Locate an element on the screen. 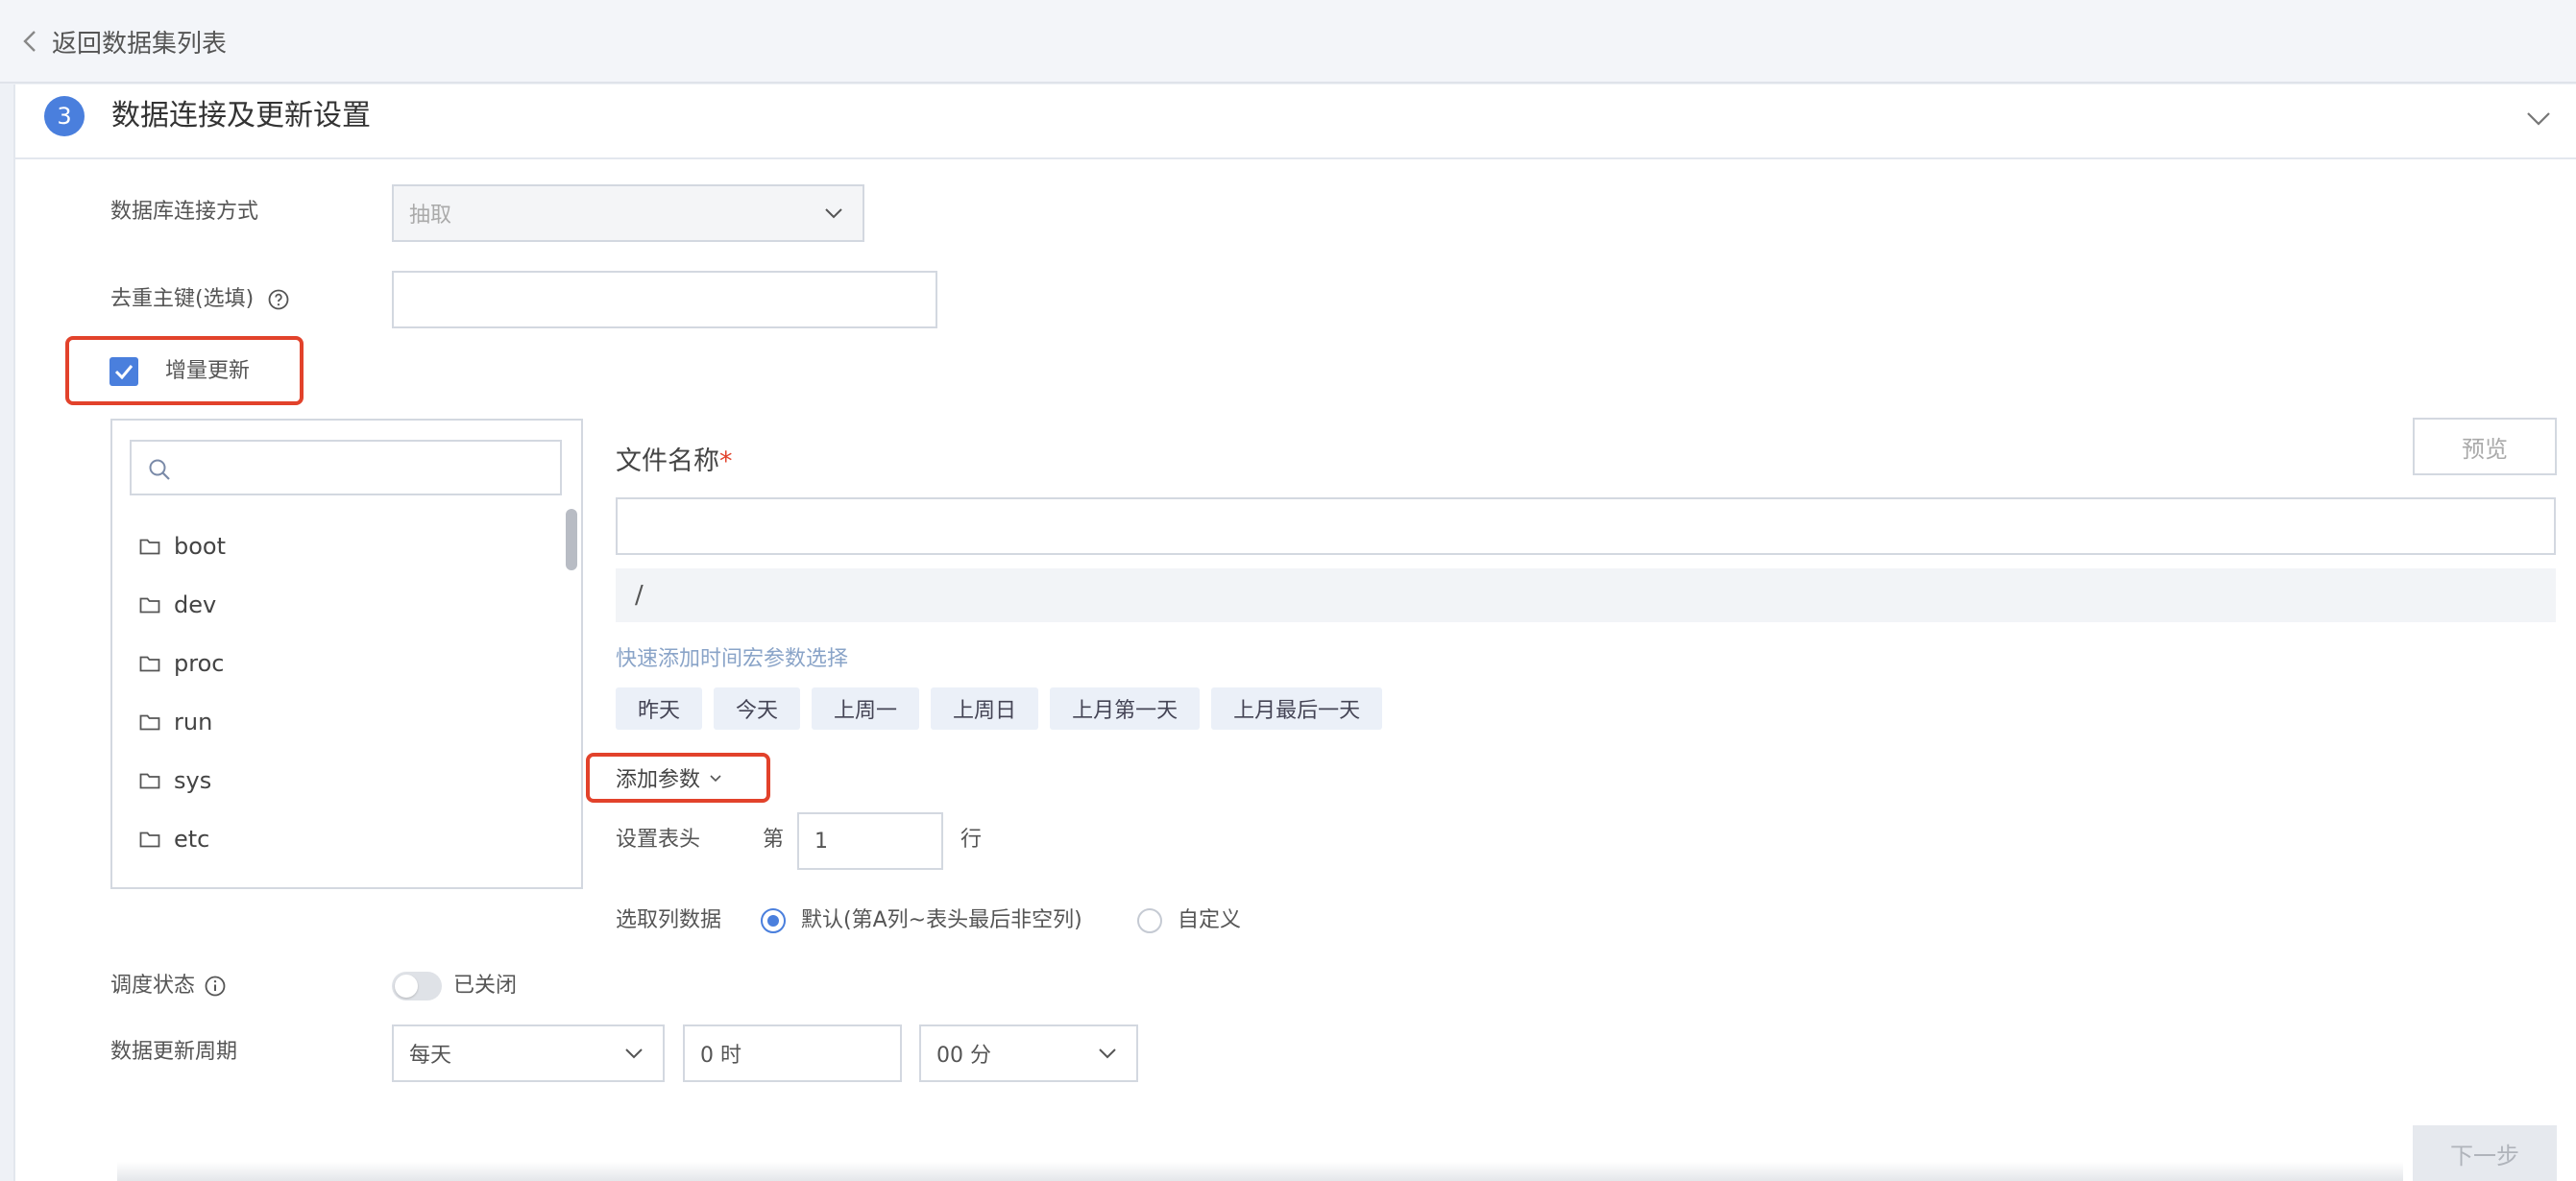 The height and width of the screenshot is (1181, 2576). column-select-label: 选取列数据 is located at coordinates (669, 920).